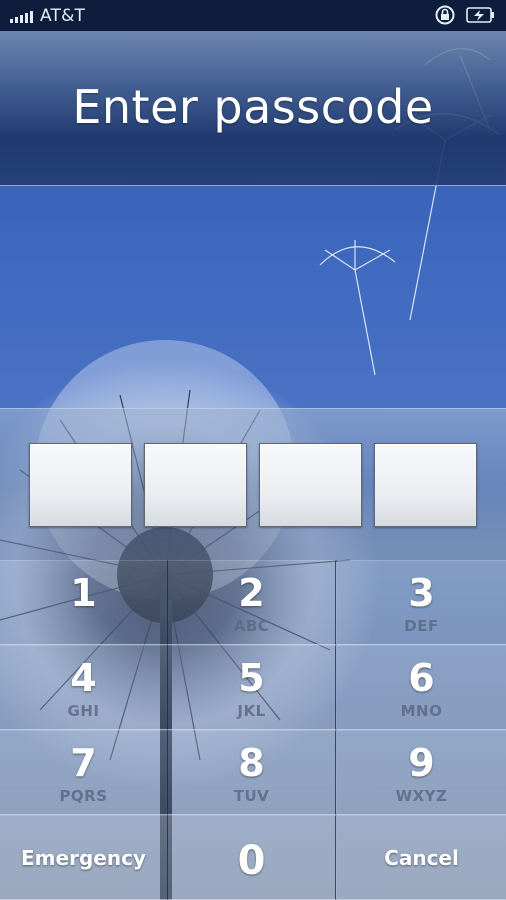  I want to click on battery-charging-icon, so click(481, 17).